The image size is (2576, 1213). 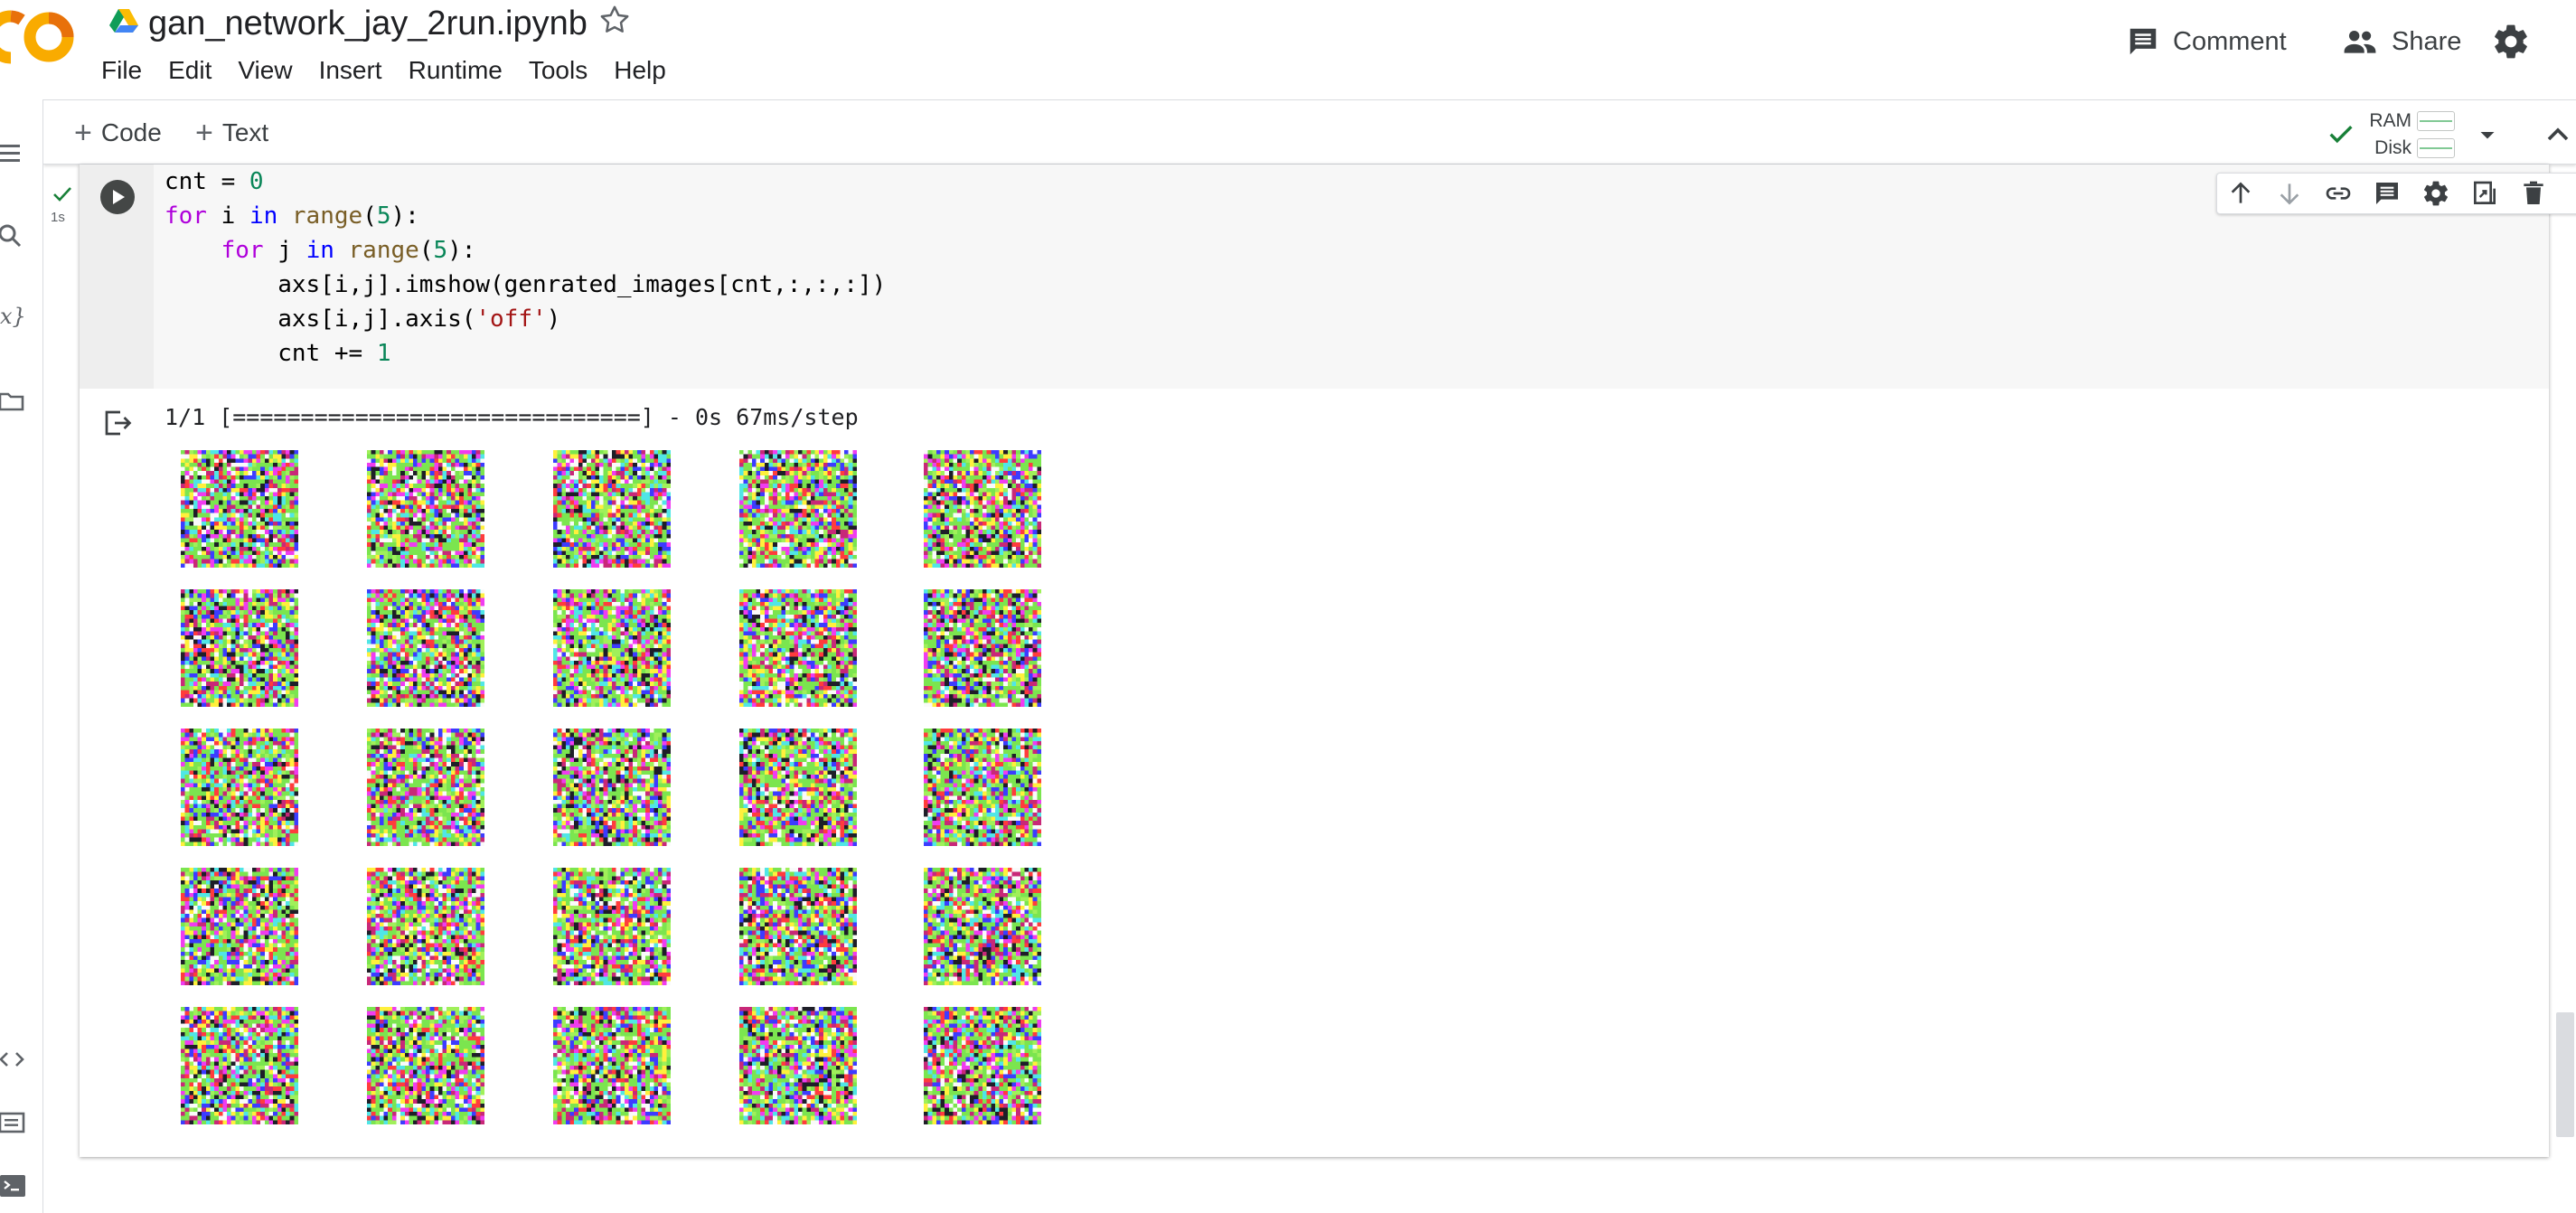 What do you see at coordinates (615, 20) in the screenshot?
I see `star-icon` at bounding box center [615, 20].